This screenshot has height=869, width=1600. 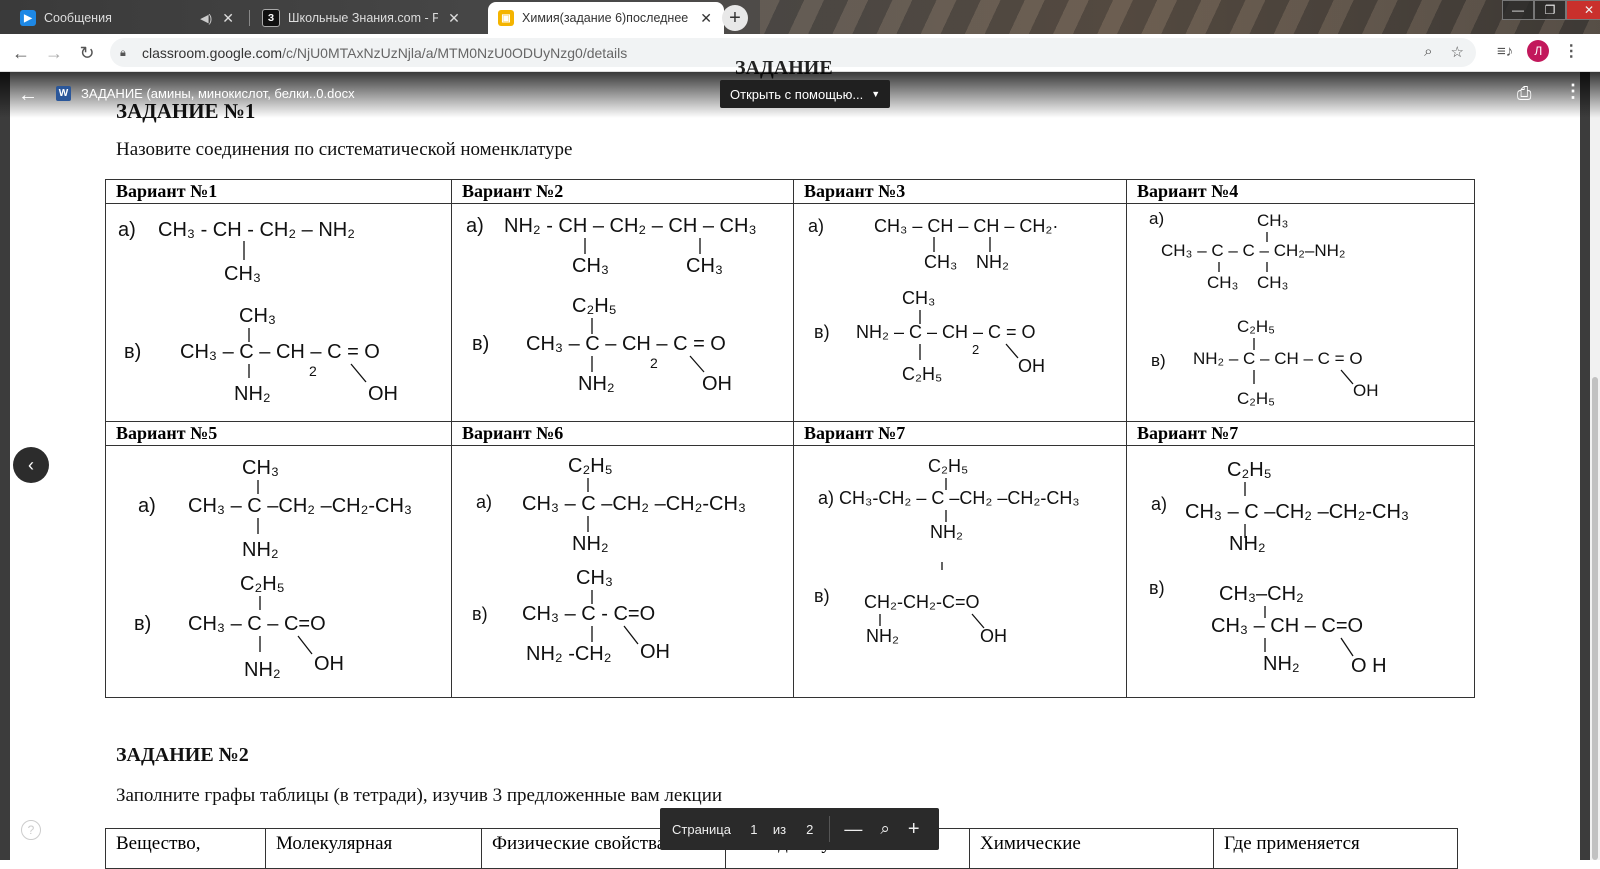 What do you see at coordinates (182, 755) in the screenshot?
I see `task2-title: ЗАДАНИЕ №2` at bounding box center [182, 755].